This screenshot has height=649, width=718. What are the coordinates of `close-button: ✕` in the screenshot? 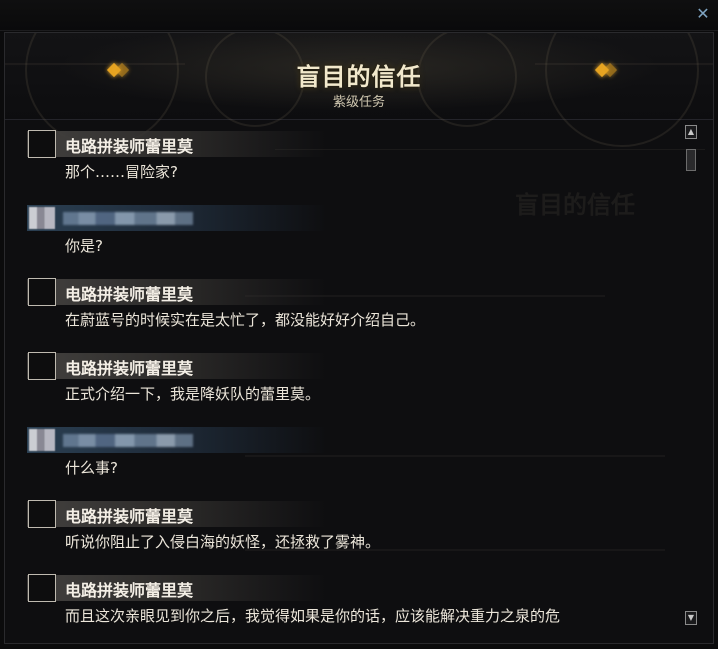 It's located at (703, 14).